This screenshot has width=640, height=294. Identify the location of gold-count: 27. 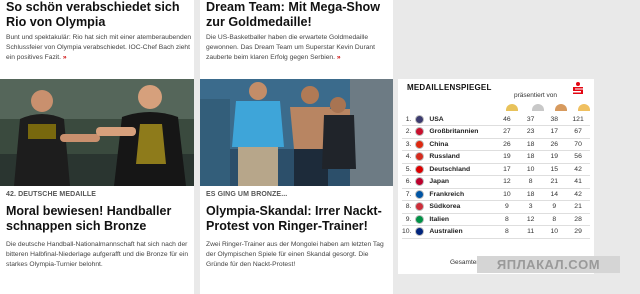
(507, 132).